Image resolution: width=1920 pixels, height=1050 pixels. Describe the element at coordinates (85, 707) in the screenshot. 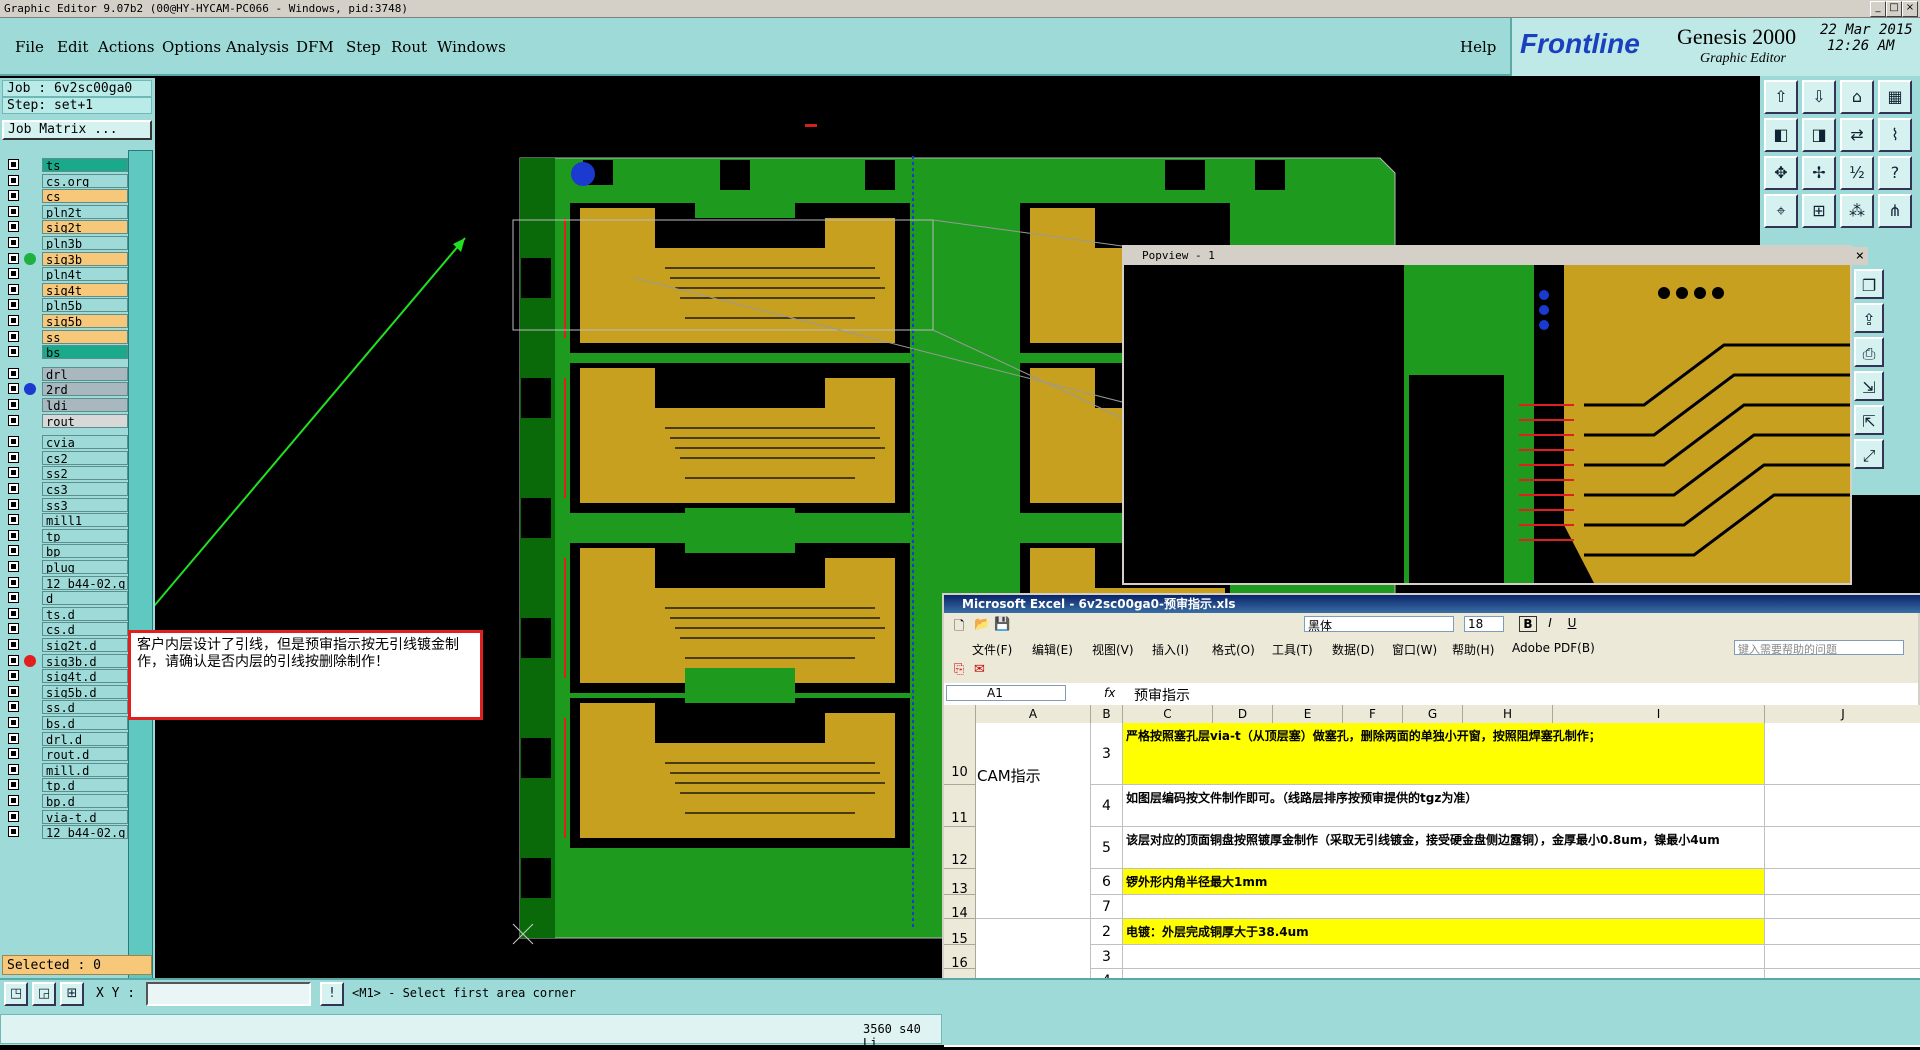

I see `layer-name: ss.d` at that location.